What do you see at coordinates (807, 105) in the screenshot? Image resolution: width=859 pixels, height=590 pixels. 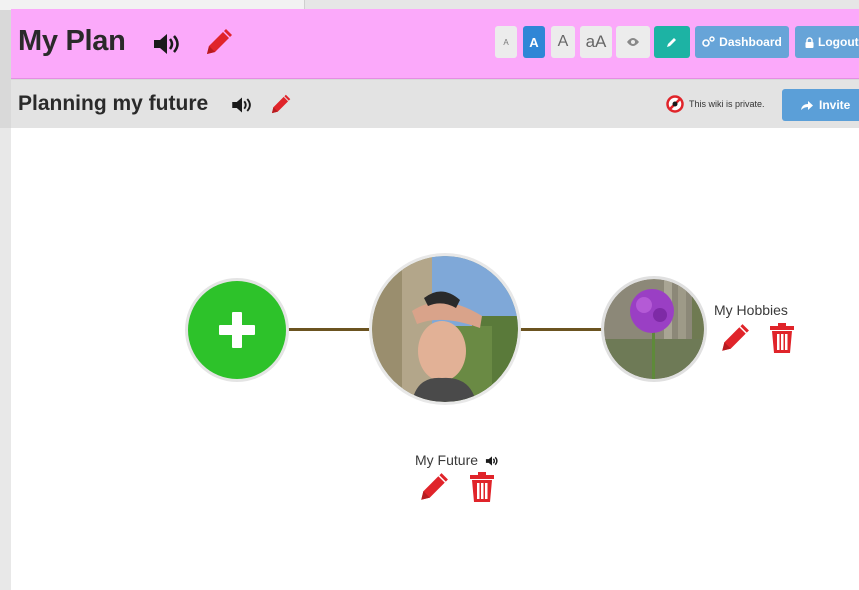 I see `share-icon` at bounding box center [807, 105].